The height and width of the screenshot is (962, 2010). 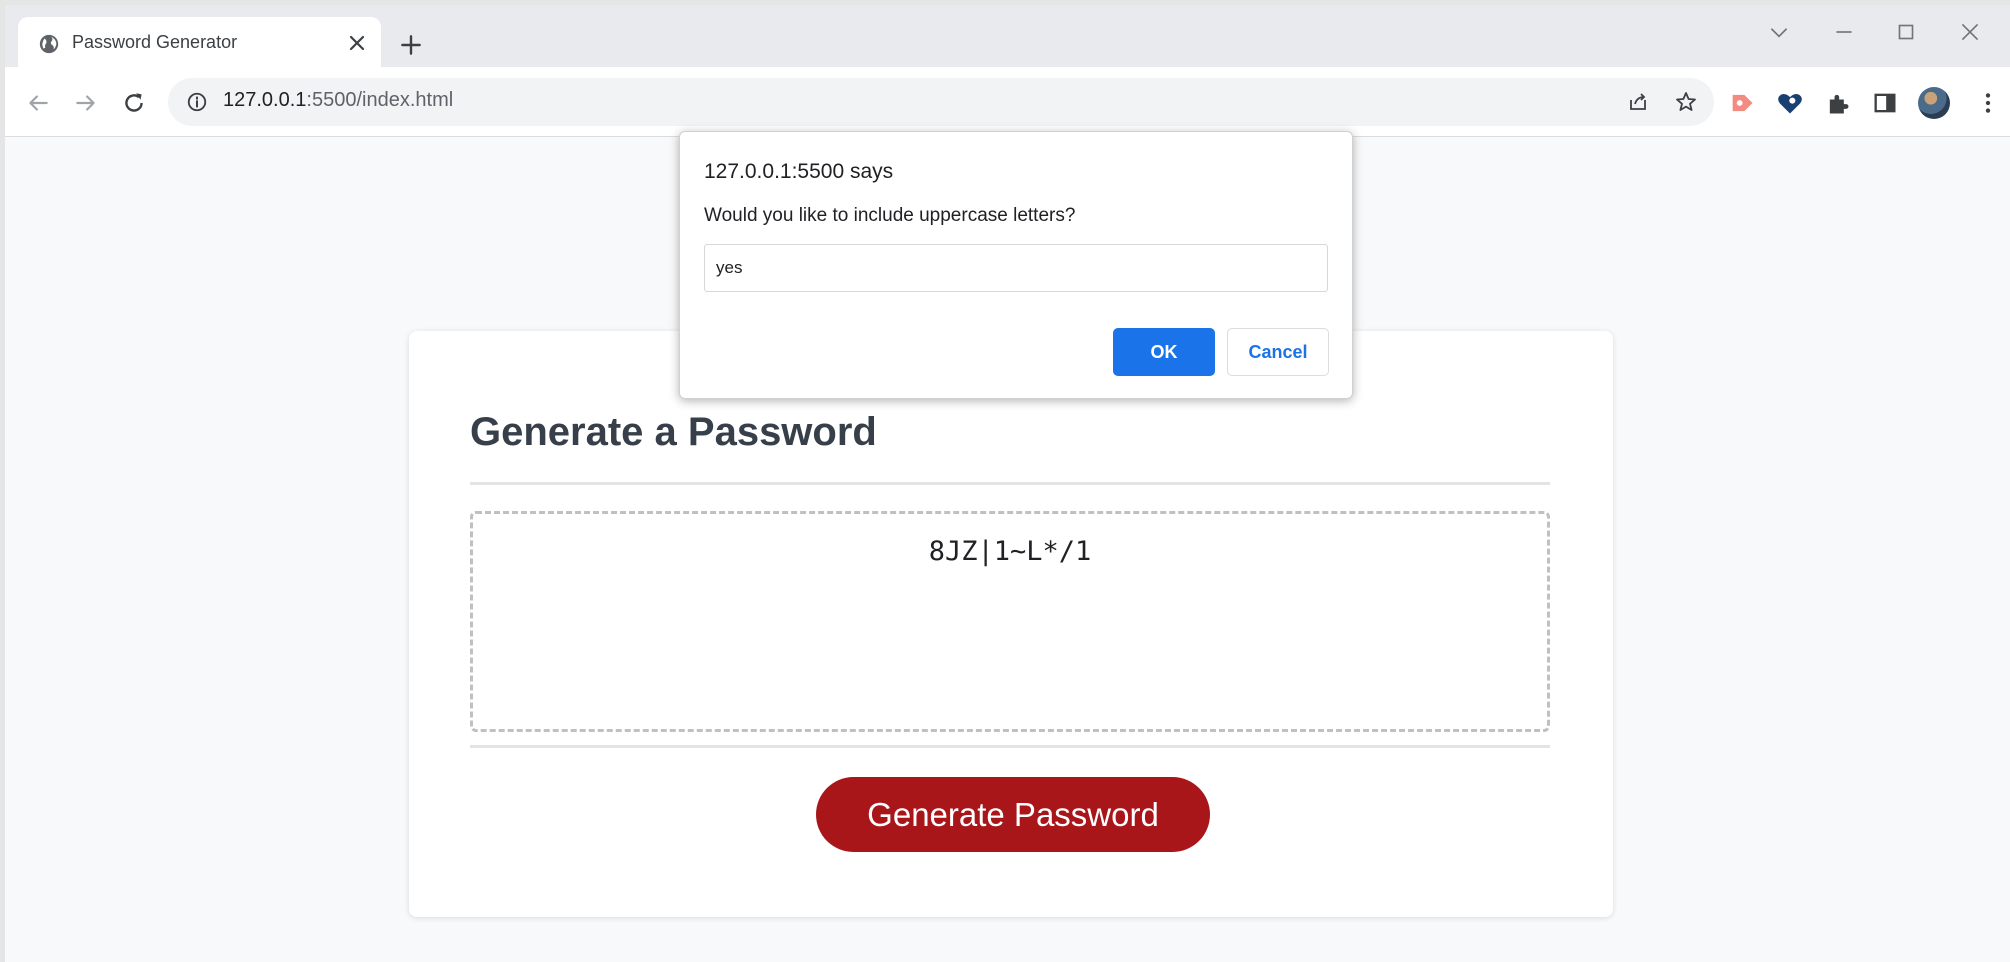 I want to click on extensions-puzzle-icon, so click(x=1838, y=103).